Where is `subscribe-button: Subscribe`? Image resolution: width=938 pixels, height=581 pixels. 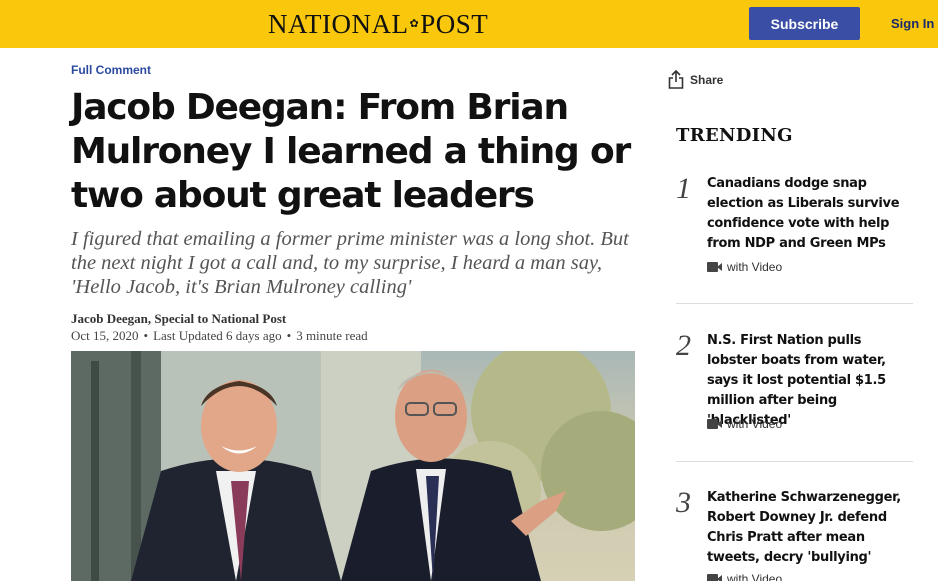 subscribe-button: Subscribe is located at coordinates (804, 23).